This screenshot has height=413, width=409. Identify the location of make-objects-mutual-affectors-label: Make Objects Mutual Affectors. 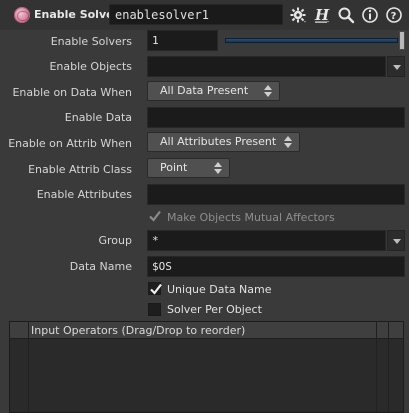
(251, 217).